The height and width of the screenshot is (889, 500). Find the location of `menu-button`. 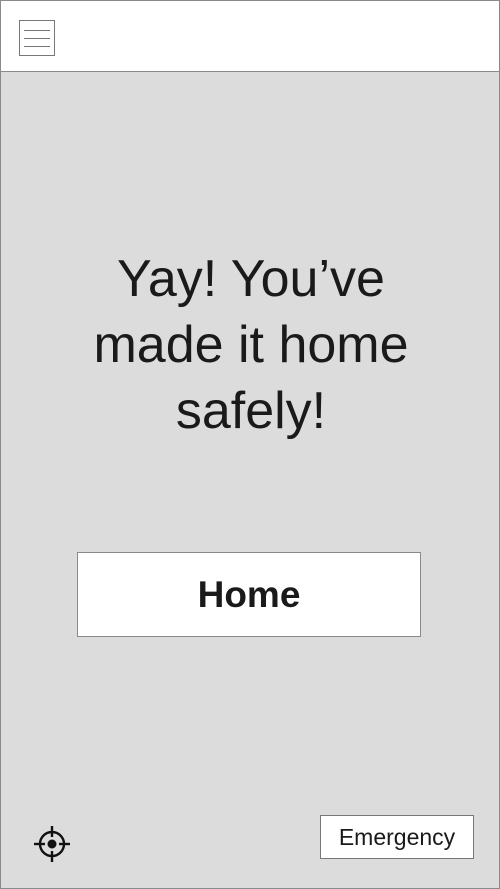

menu-button is located at coordinates (37, 38).